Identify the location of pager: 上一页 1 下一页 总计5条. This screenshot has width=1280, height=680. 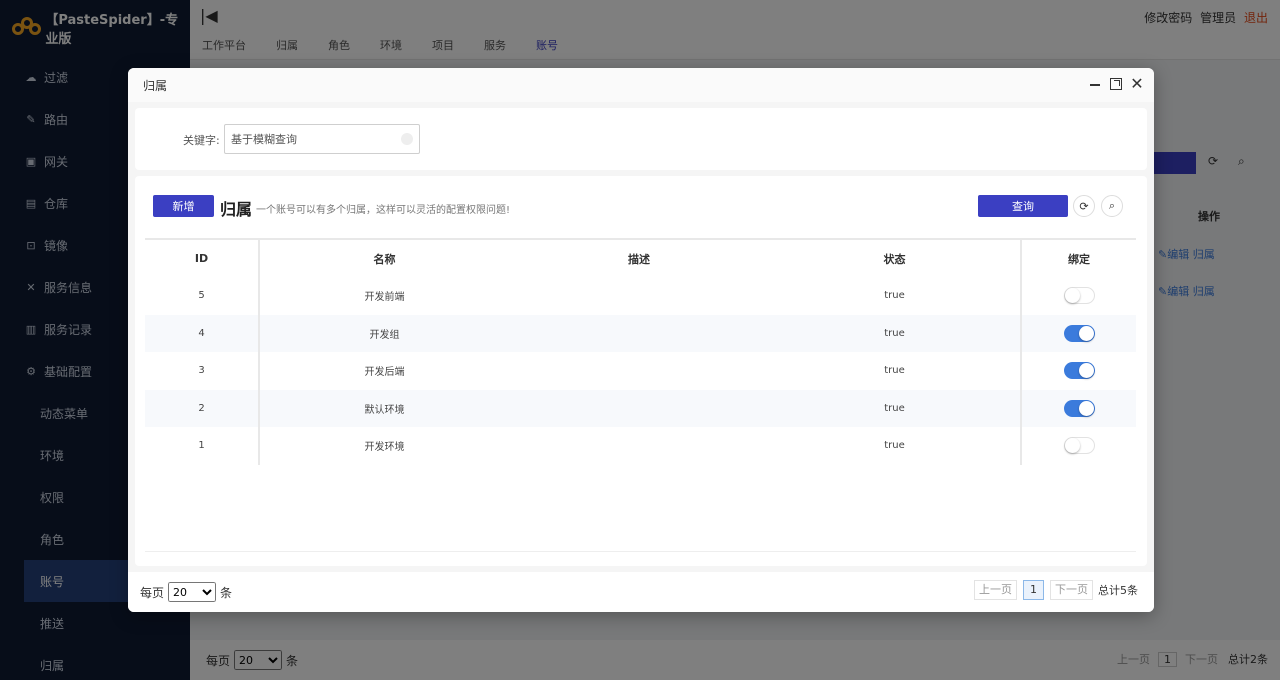
(1053, 590).